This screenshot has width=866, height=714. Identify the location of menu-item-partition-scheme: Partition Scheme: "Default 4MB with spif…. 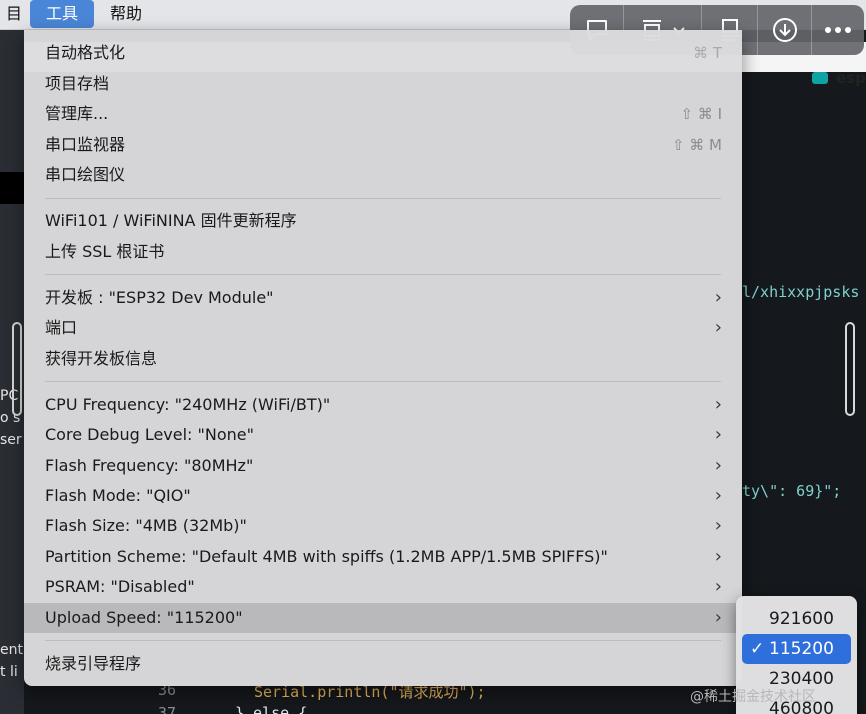
(383, 557).